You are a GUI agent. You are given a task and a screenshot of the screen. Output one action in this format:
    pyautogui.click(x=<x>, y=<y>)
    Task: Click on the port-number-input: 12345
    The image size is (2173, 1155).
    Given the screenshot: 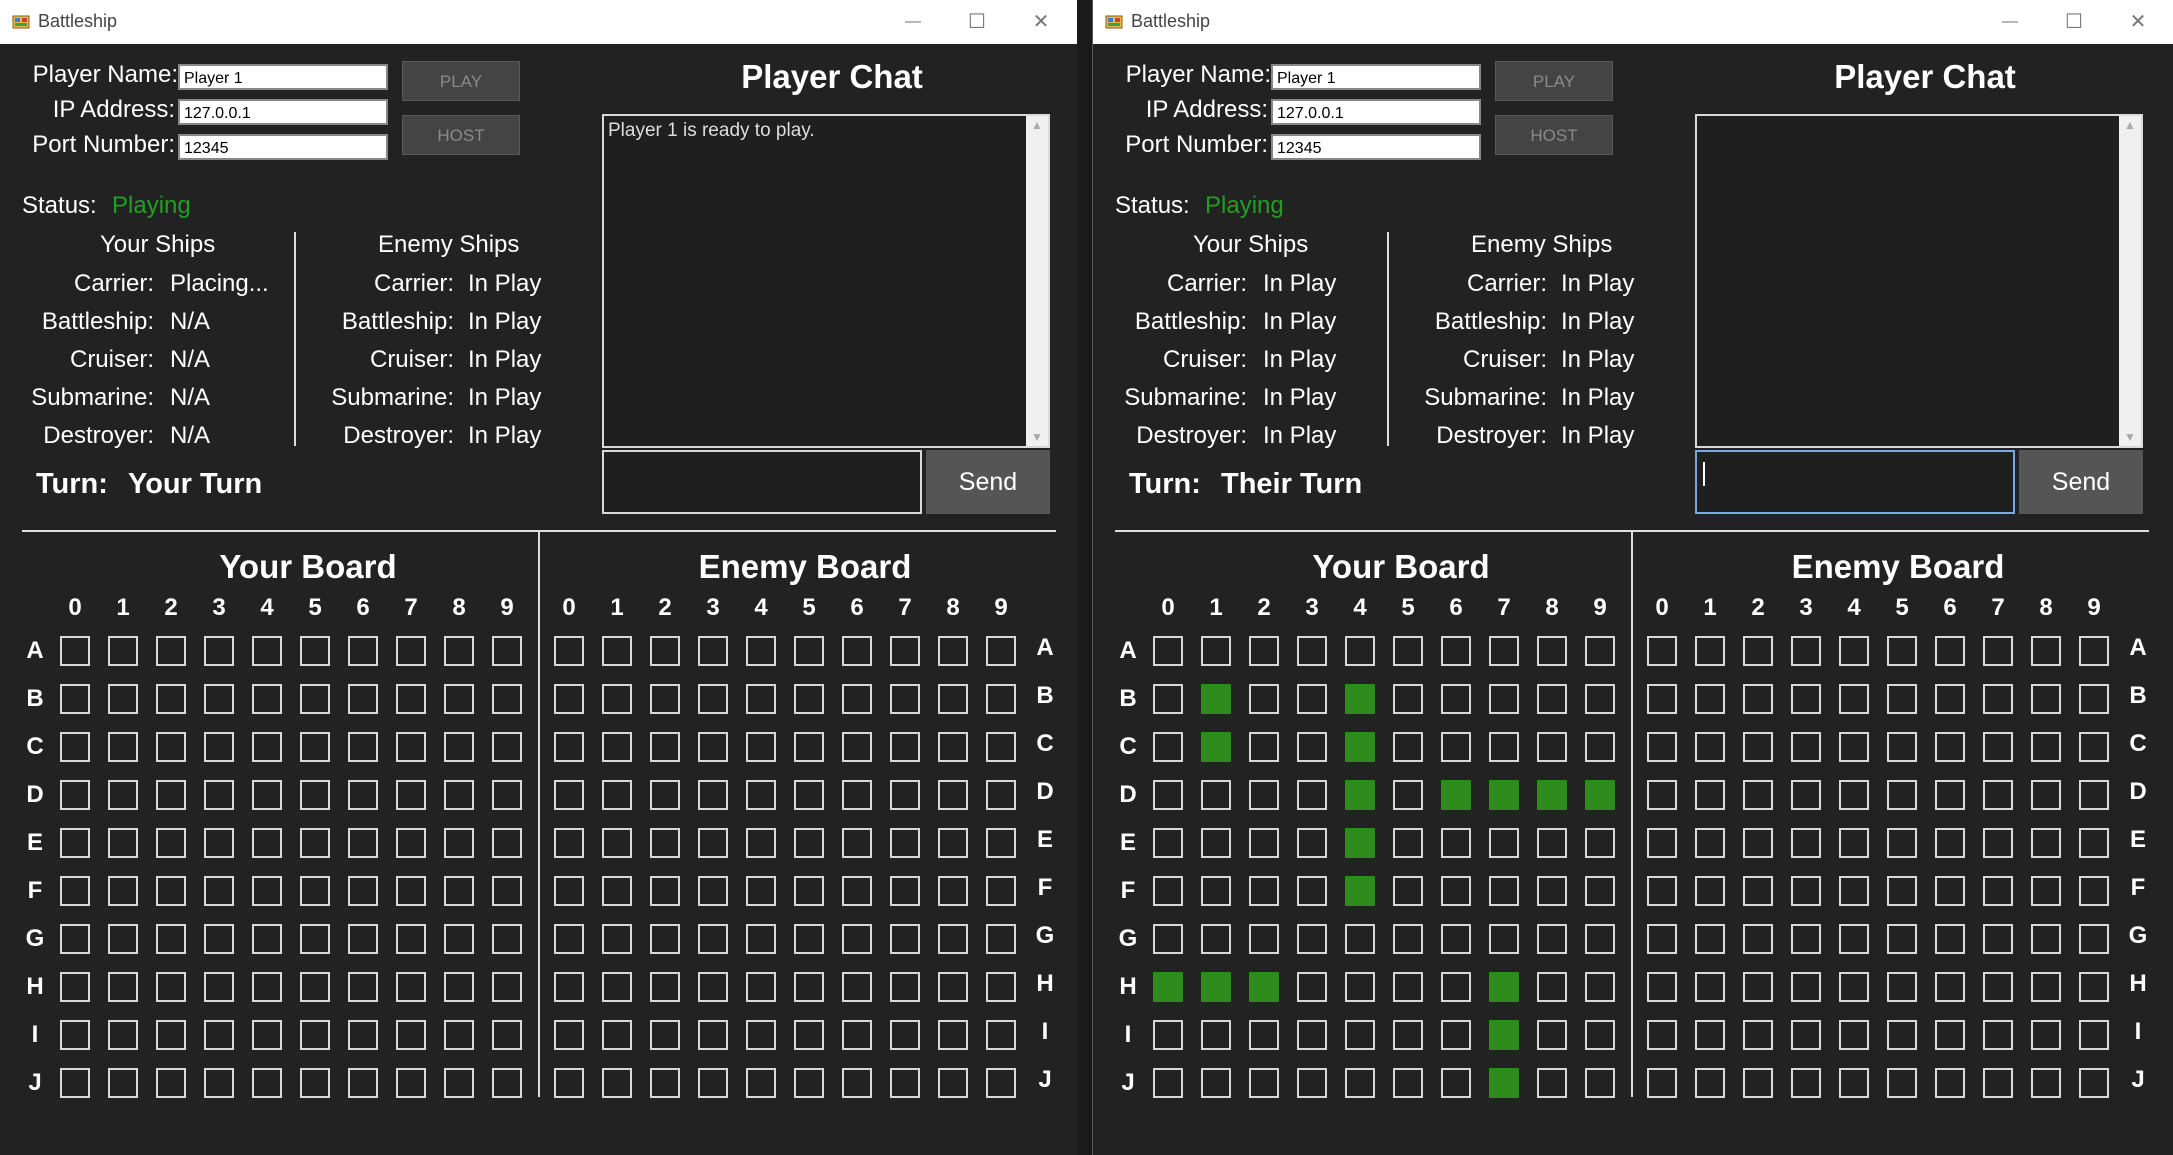 What is the action you would take?
    pyautogui.click(x=1376, y=147)
    